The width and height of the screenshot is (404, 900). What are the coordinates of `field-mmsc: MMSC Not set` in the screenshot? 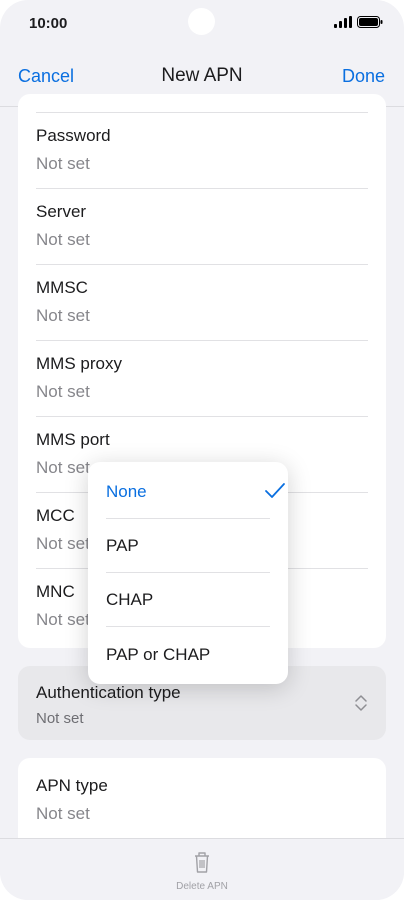 It's located at (202, 302).